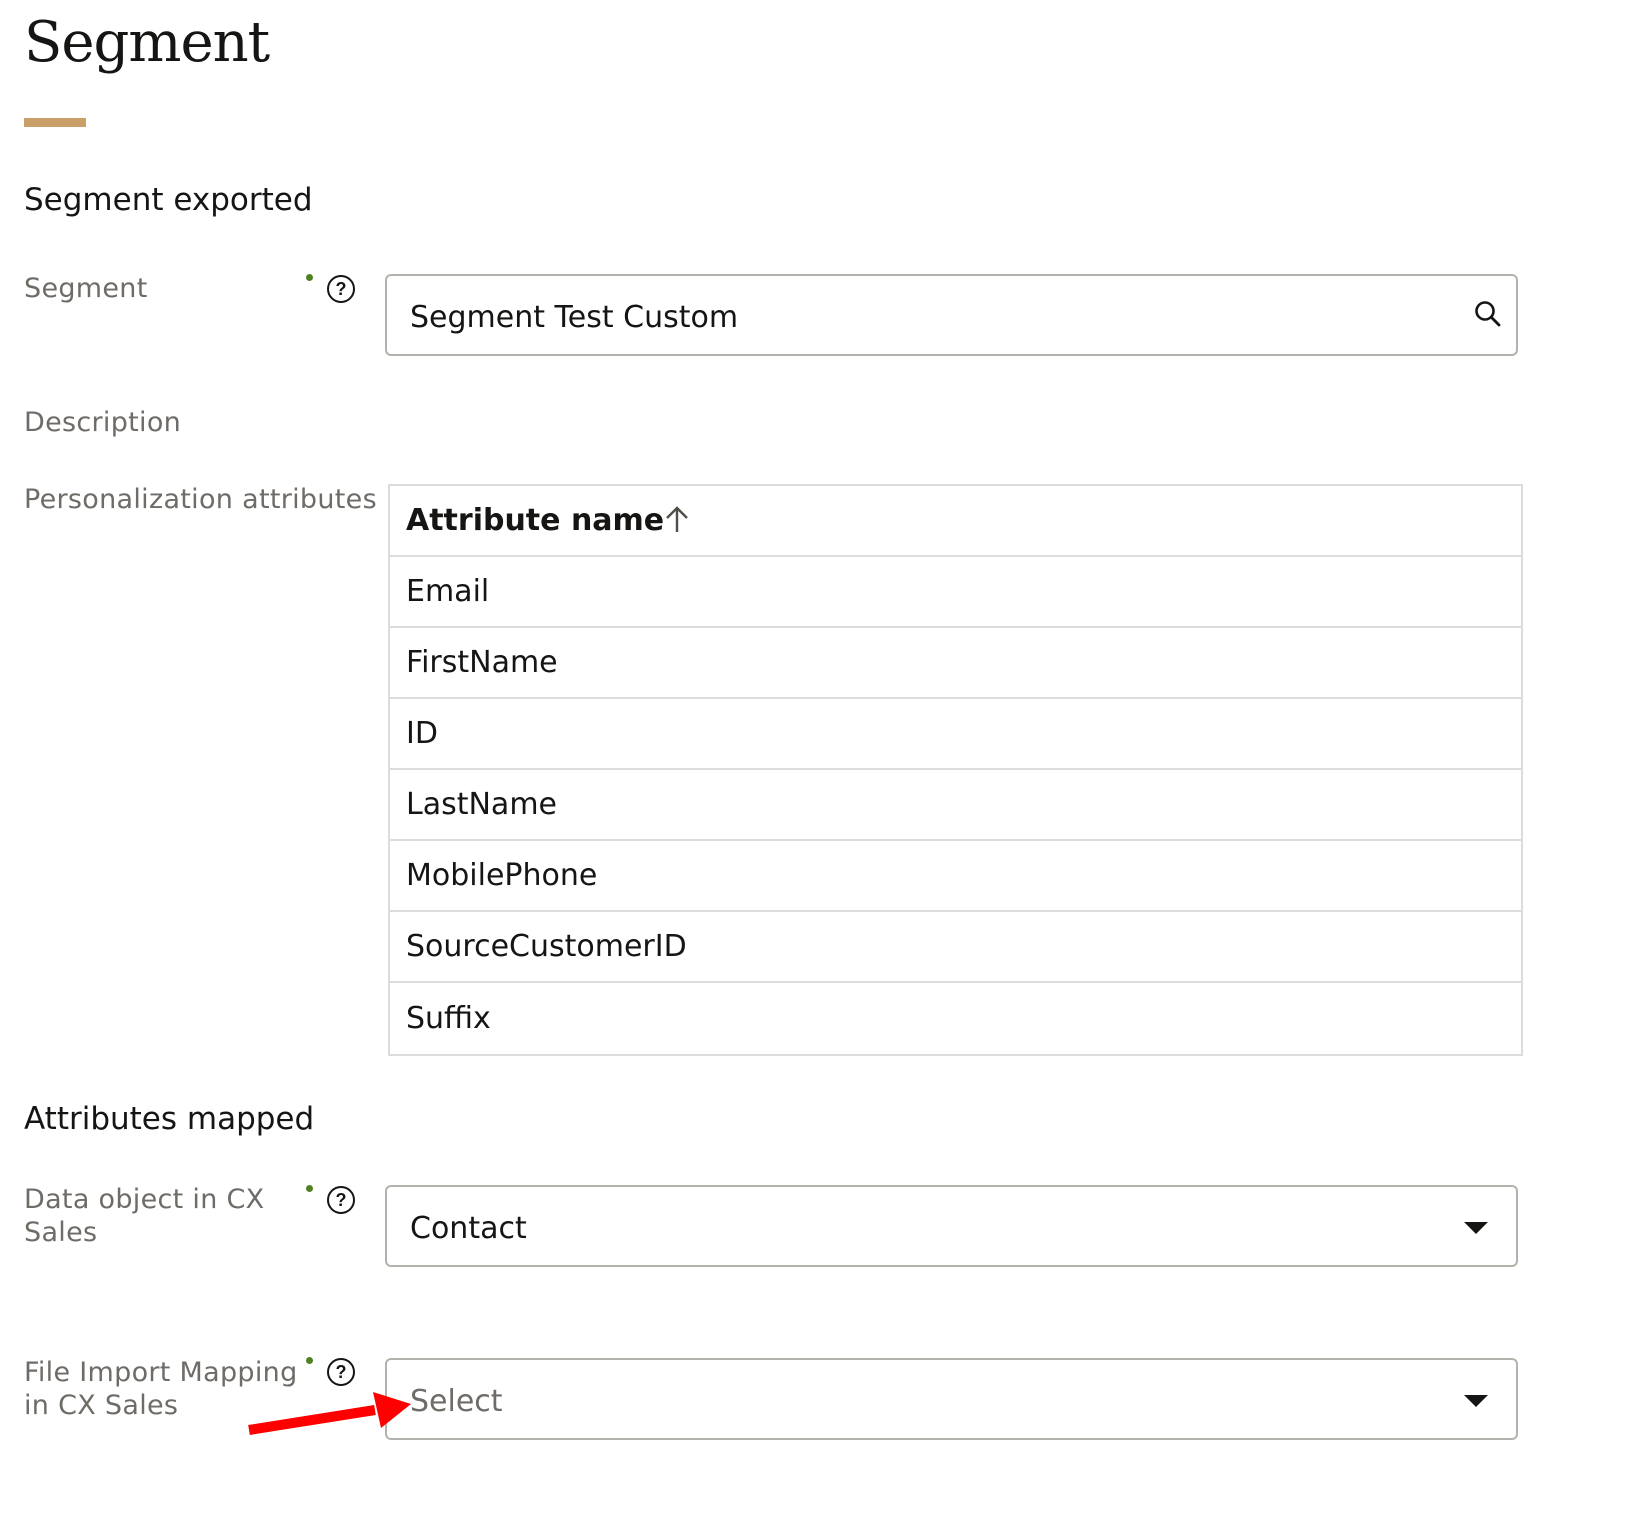 The width and height of the screenshot is (1635, 1537). Describe the element at coordinates (103, 422) in the screenshot. I see `description-label: Description` at that location.